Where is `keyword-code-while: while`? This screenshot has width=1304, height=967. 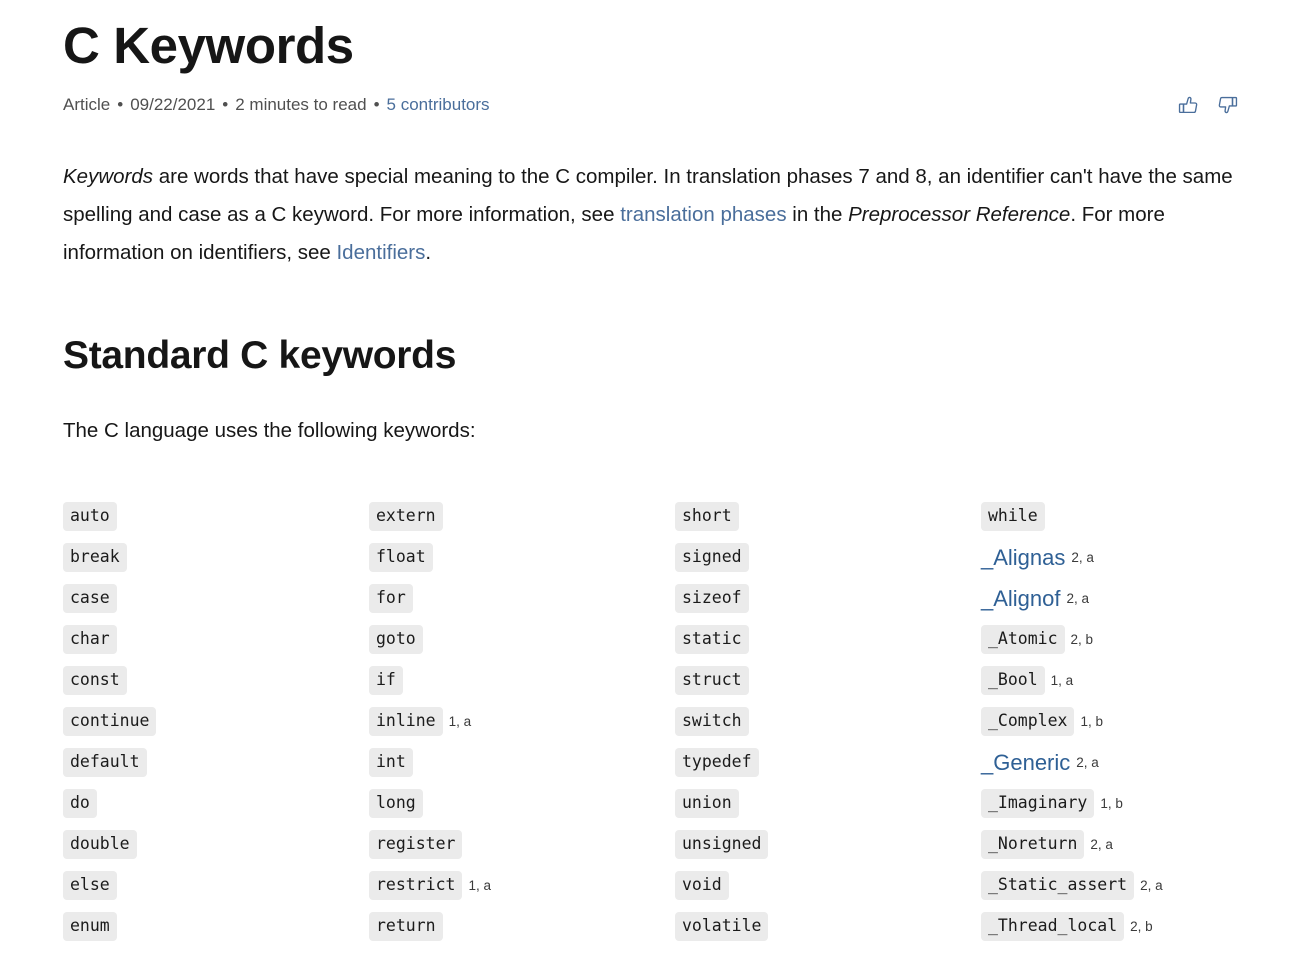 keyword-code-while: while is located at coordinates (1013, 516).